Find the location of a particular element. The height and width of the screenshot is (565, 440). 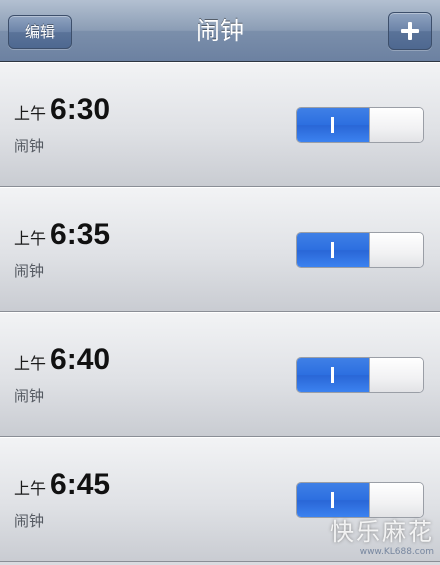

navigation-bar: 闹钟 编辑 is located at coordinates (220, 31).